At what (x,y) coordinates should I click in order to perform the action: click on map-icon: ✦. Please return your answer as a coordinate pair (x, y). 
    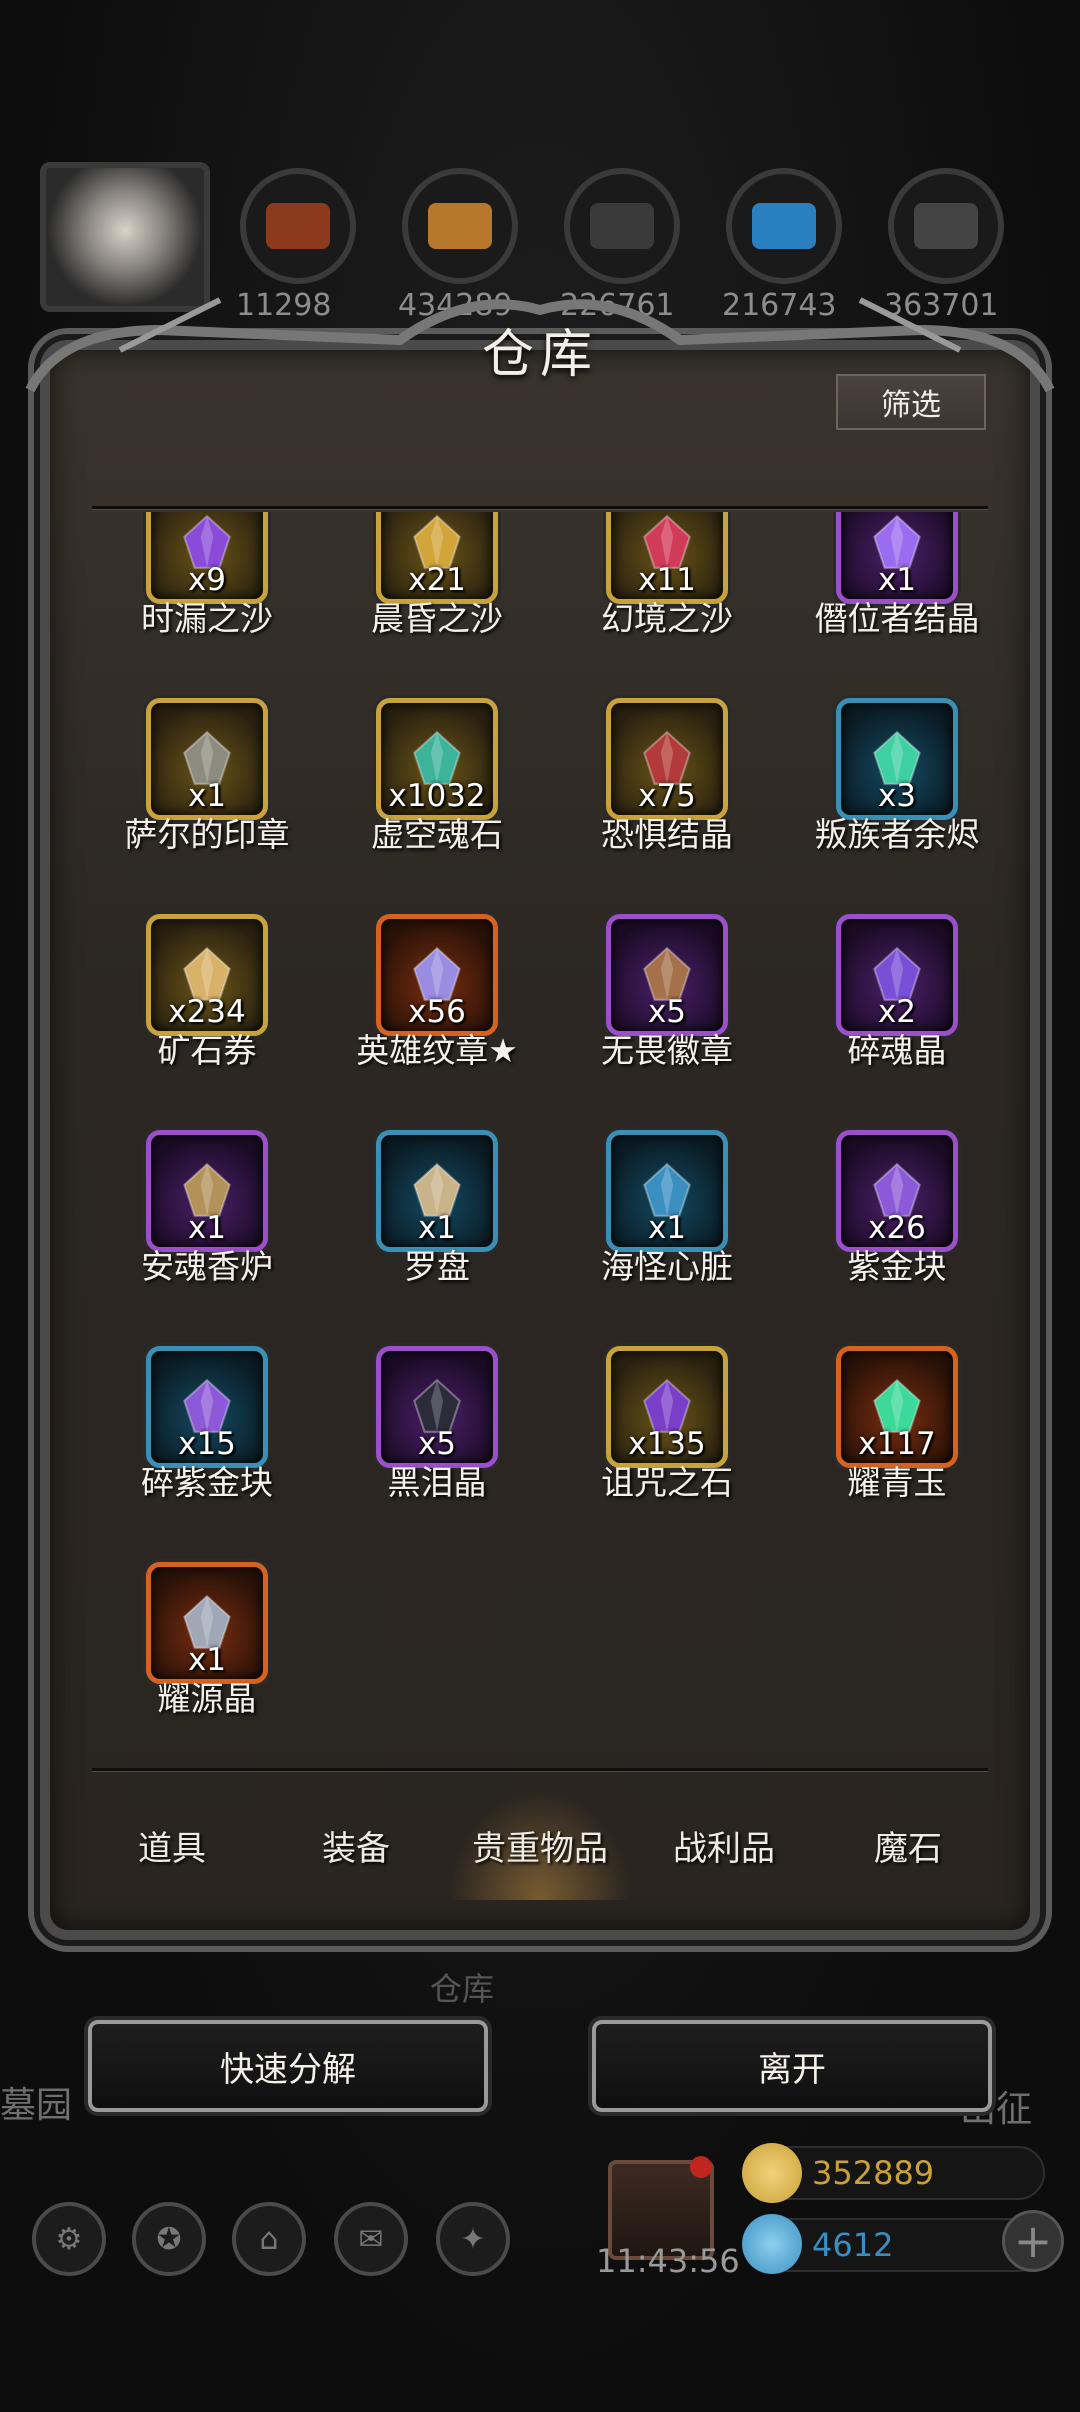
    Looking at the image, I should click on (473, 2239).